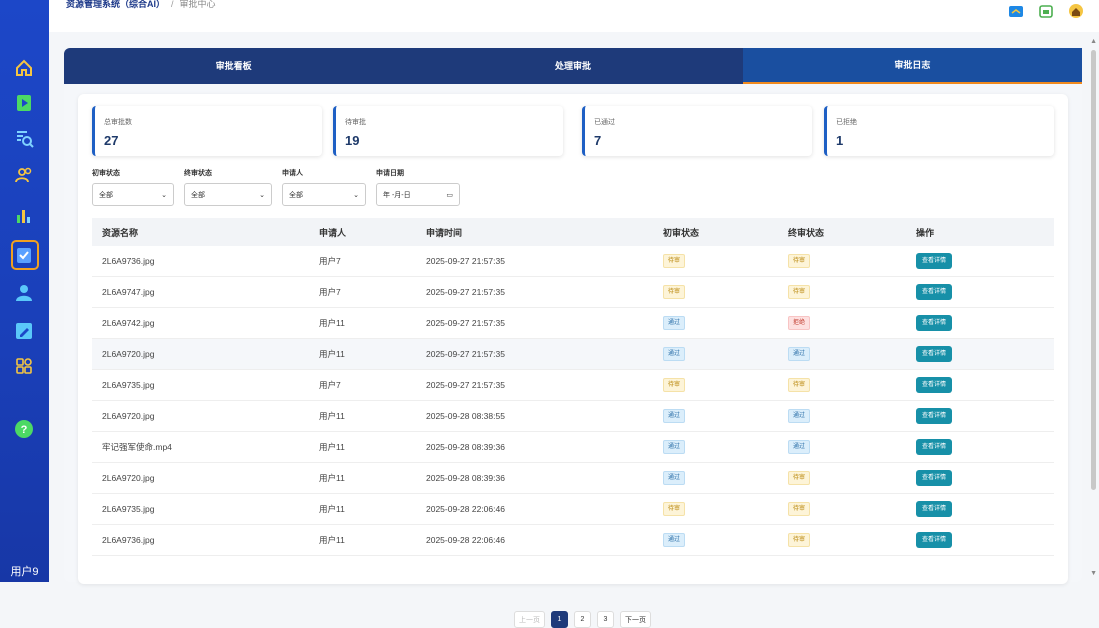 Image resolution: width=1099 pixels, height=628 pixels. I want to click on stat-pending: 待审批 19, so click(448, 131).